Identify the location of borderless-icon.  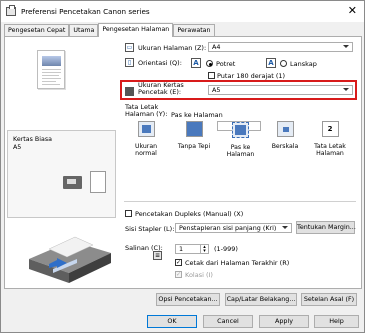
(194, 129).